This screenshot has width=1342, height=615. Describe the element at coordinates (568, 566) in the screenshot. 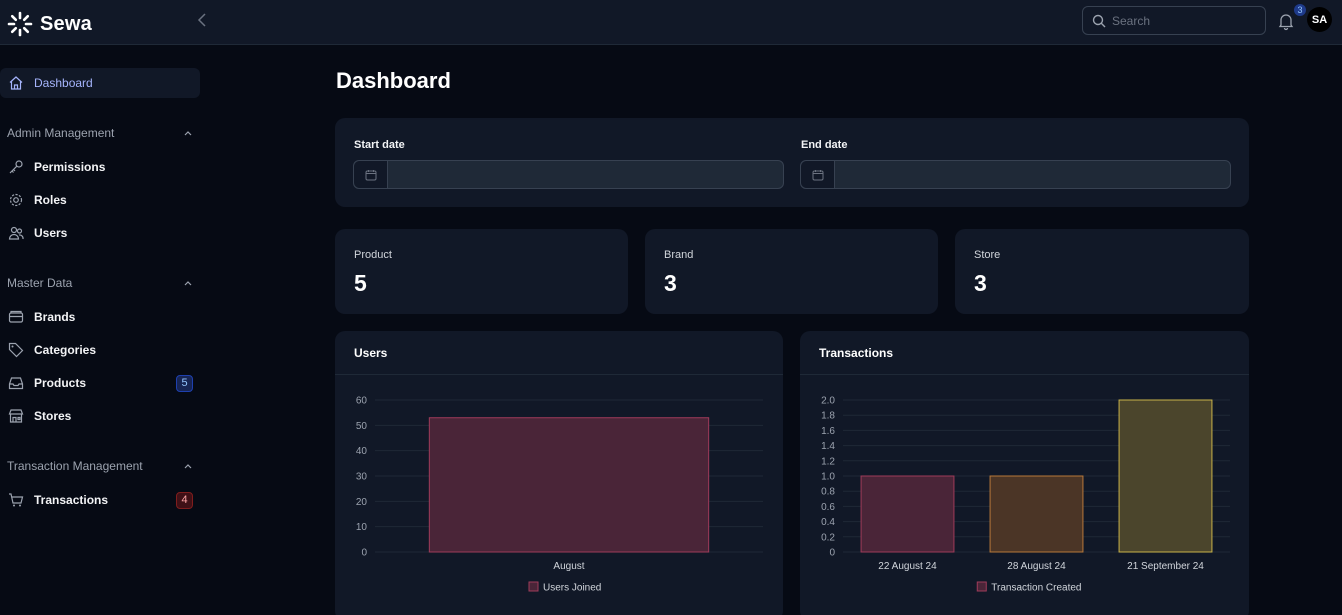

I see `x-tick-label: August` at that location.